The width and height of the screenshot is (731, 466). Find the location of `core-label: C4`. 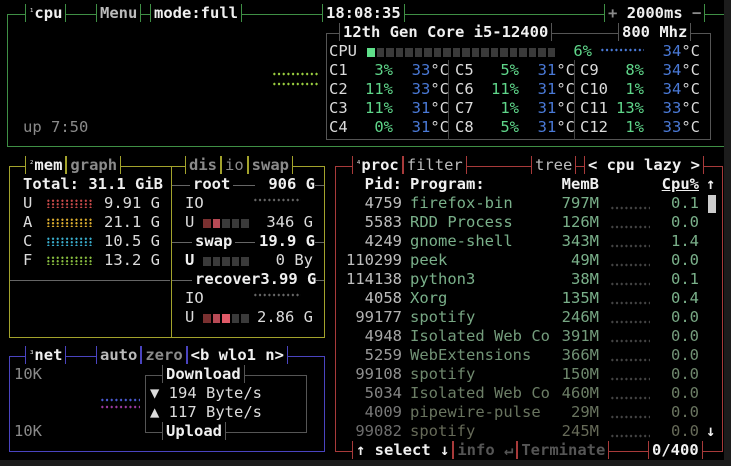

core-label: C4 is located at coordinates (338, 127).